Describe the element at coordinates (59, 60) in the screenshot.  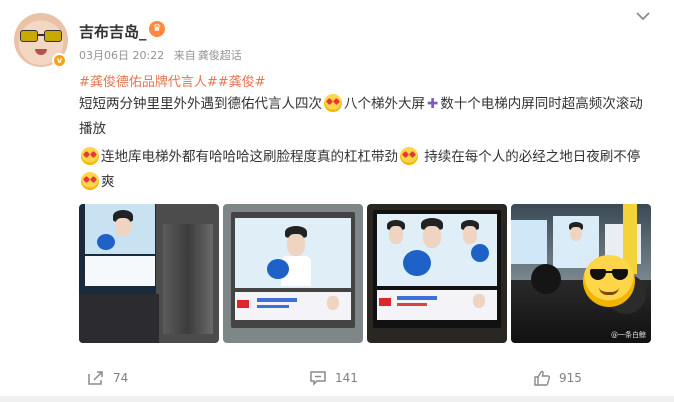
I see `v-badge-icon: v` at that location.